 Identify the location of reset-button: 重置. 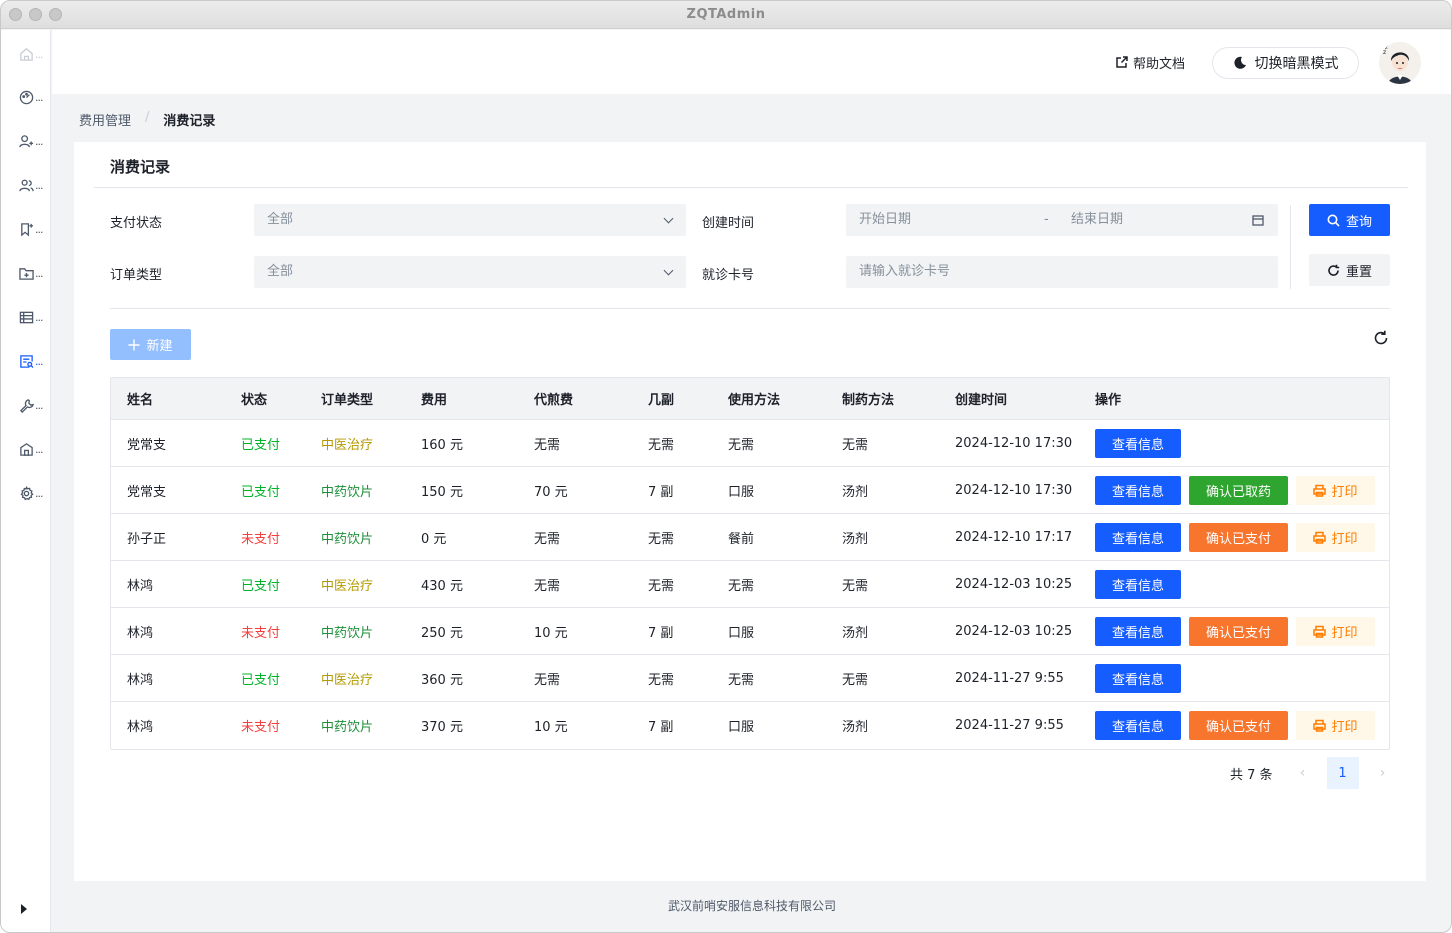
(1349, 270).